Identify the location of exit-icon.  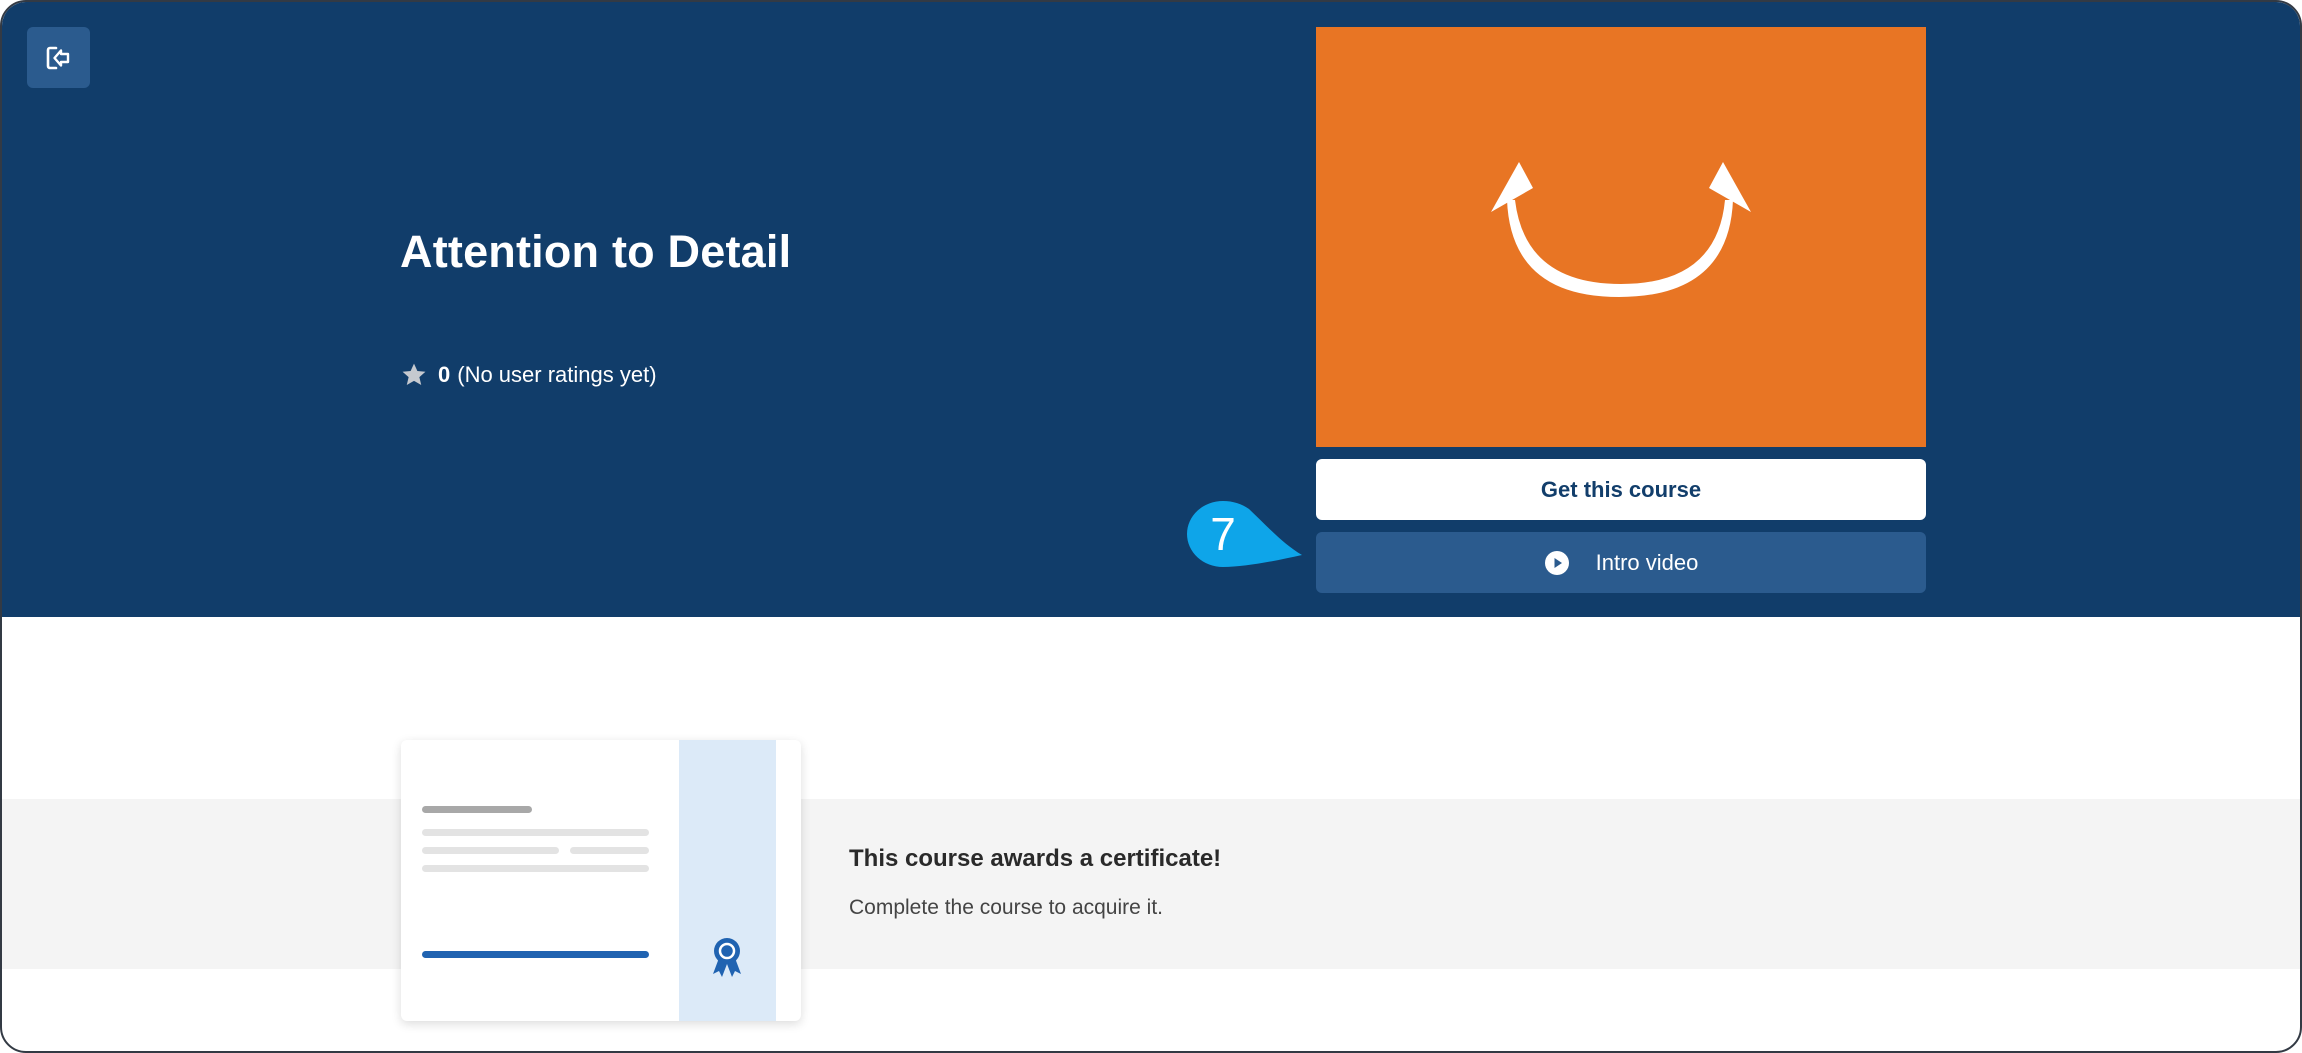
(57, 57).